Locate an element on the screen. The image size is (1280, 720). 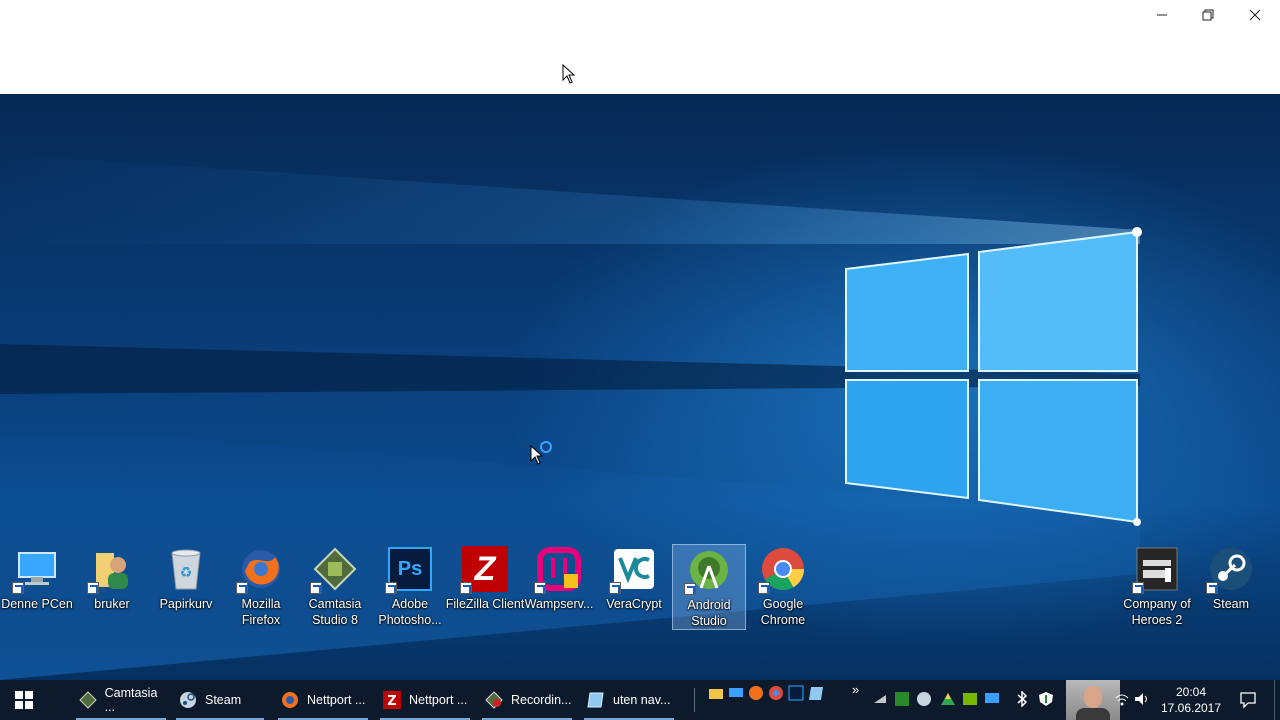
computer-icon is located at coordinates (36, 570).